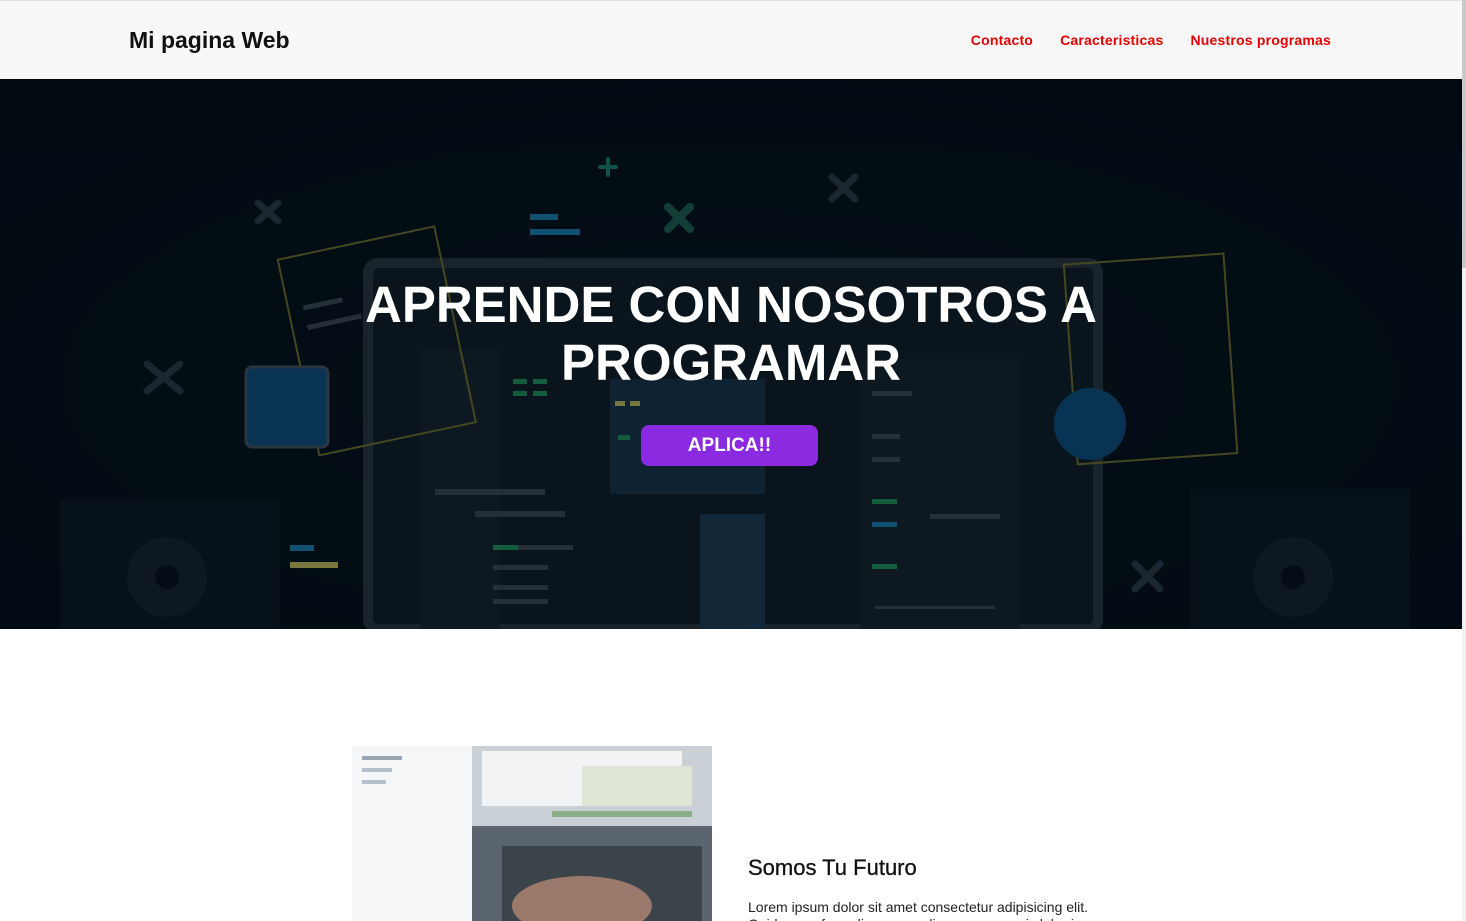  What do you see at coordinates (729, 445) in the screenshot?
I see `apply-button: APLICA!!` at bounding box center [729, 445].